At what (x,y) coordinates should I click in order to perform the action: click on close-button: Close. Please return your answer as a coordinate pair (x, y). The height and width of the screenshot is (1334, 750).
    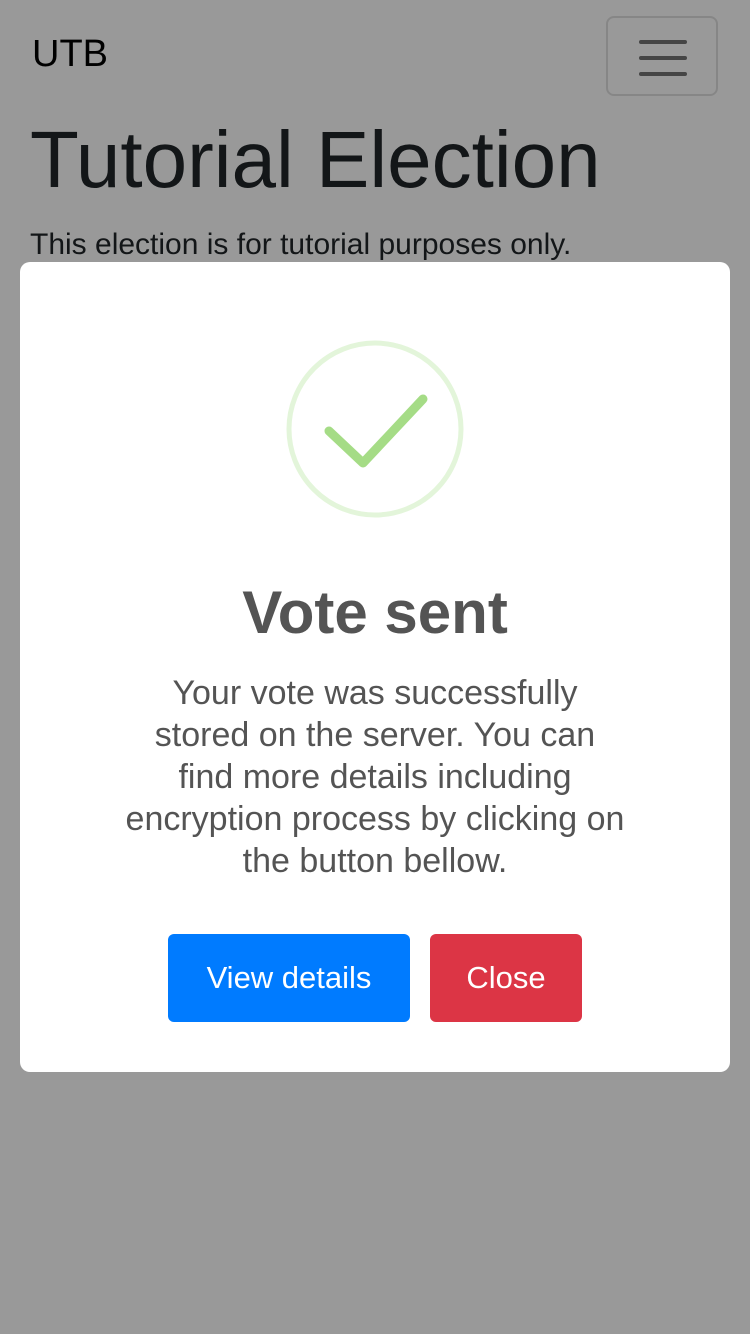
    Looking at the image, I should click on (506, 978).